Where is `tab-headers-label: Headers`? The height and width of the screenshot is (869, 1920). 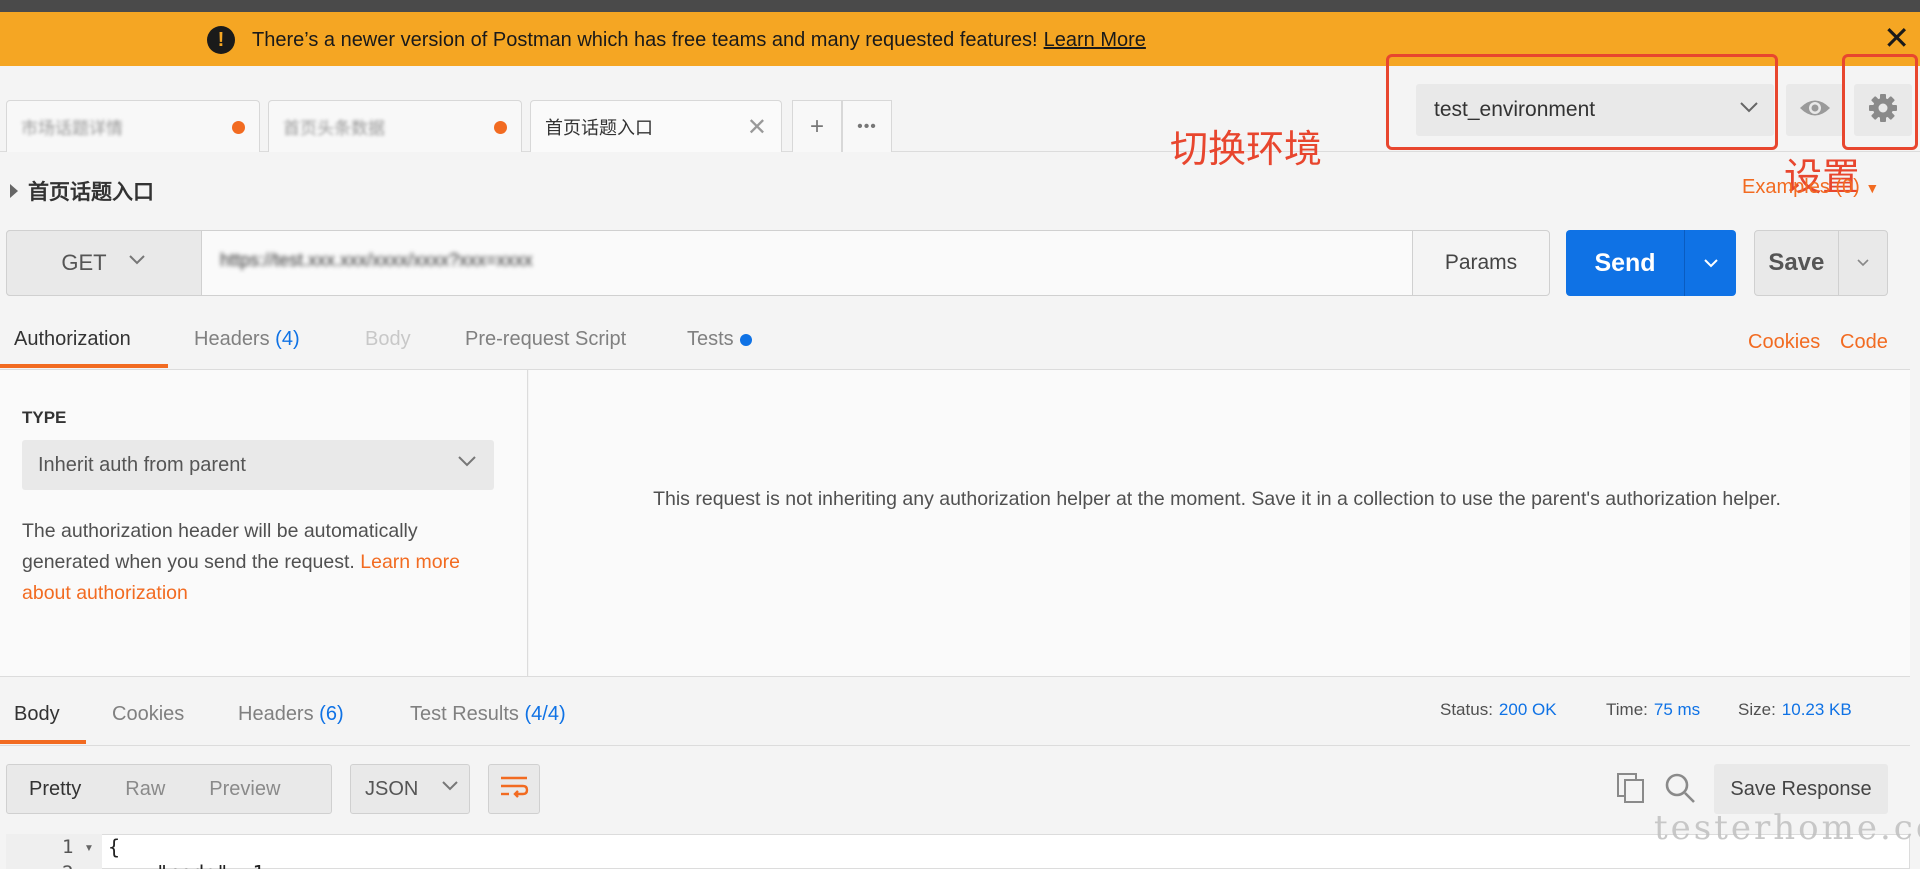
tab-headers-label: Headers is located at coordinates (232, 339).